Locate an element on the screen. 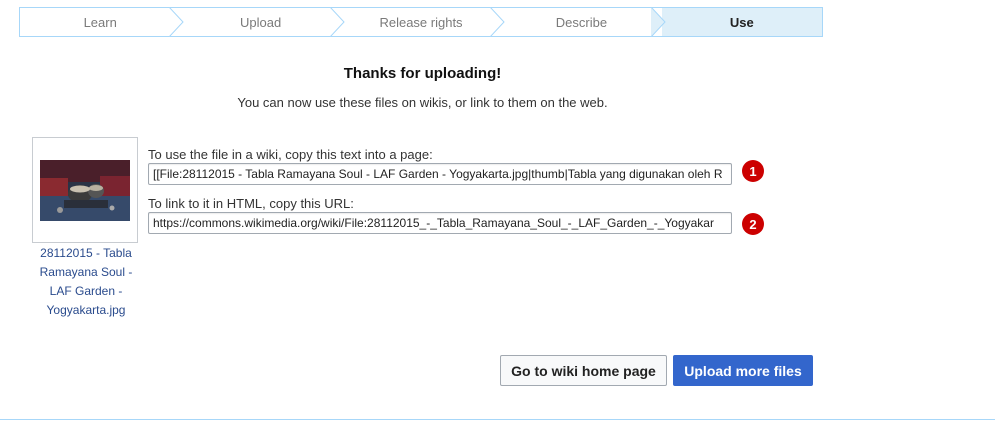 Image resolution: width=995 pixels, height=423 pixels. step-label: Release rights is located at coordinates (421, 22).